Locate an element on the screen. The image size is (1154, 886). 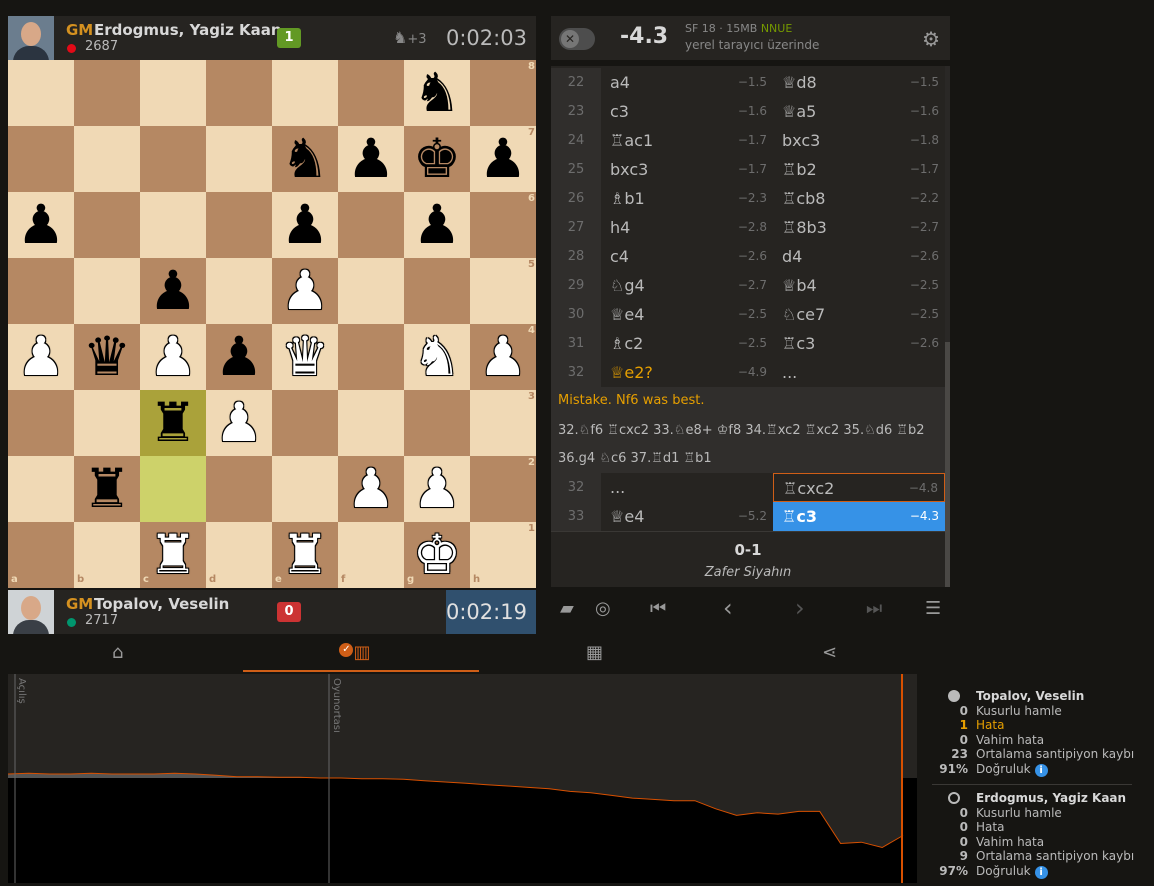
tag-icon: ⌂ is located at coordinates (117, 655).